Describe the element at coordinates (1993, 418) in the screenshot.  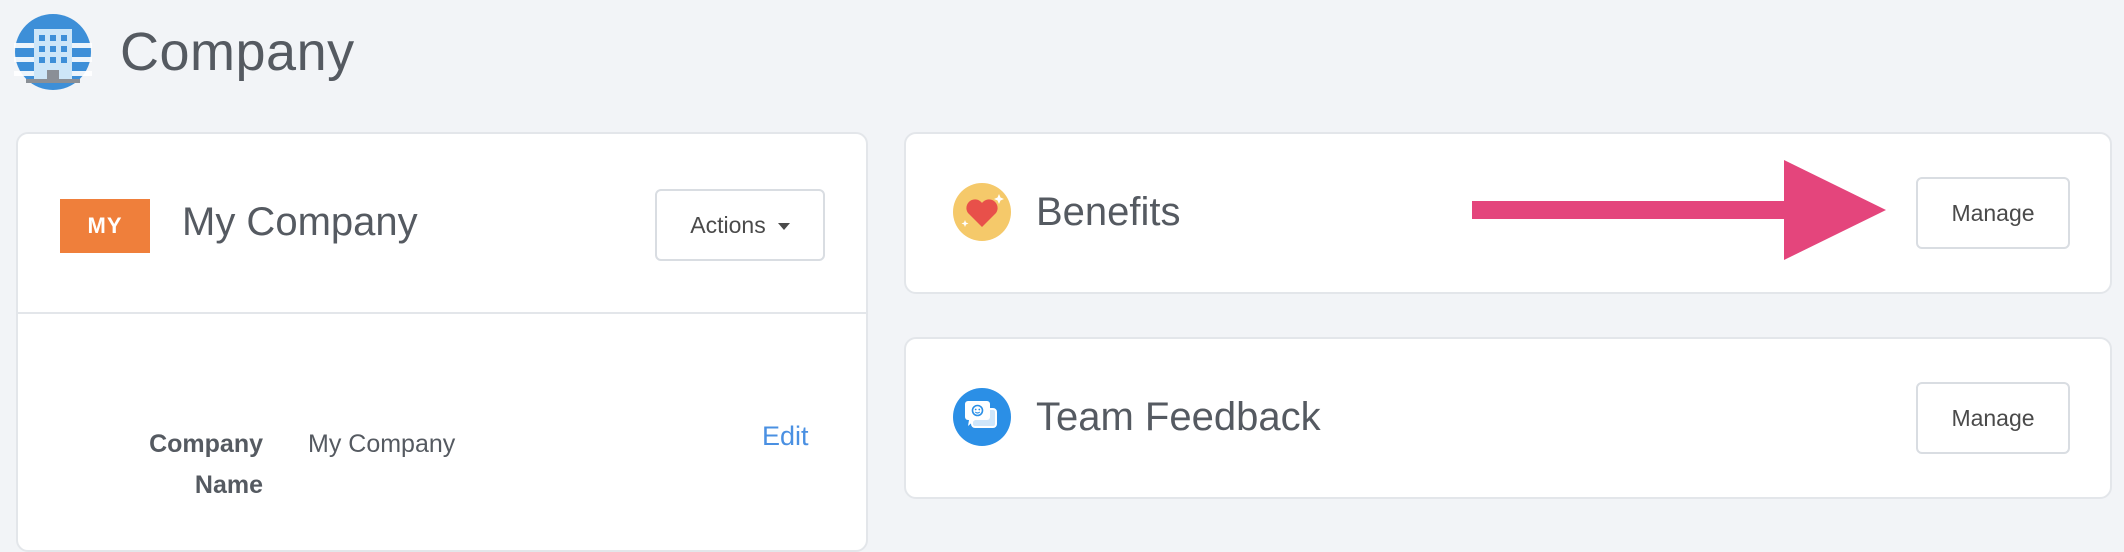
I see `team-feedback-manage-button: Manage` at that location.